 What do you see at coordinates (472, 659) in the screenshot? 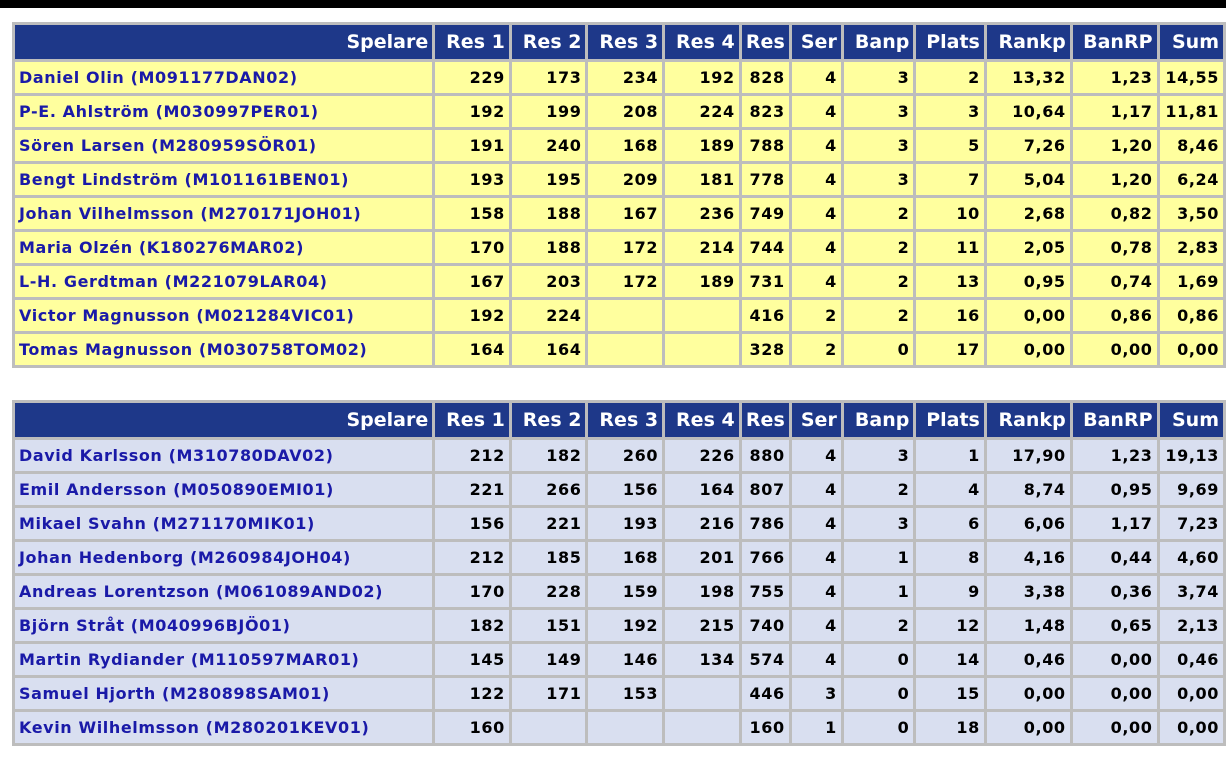
I see `cell-res-1: 145` at bounding box center [472, 659].